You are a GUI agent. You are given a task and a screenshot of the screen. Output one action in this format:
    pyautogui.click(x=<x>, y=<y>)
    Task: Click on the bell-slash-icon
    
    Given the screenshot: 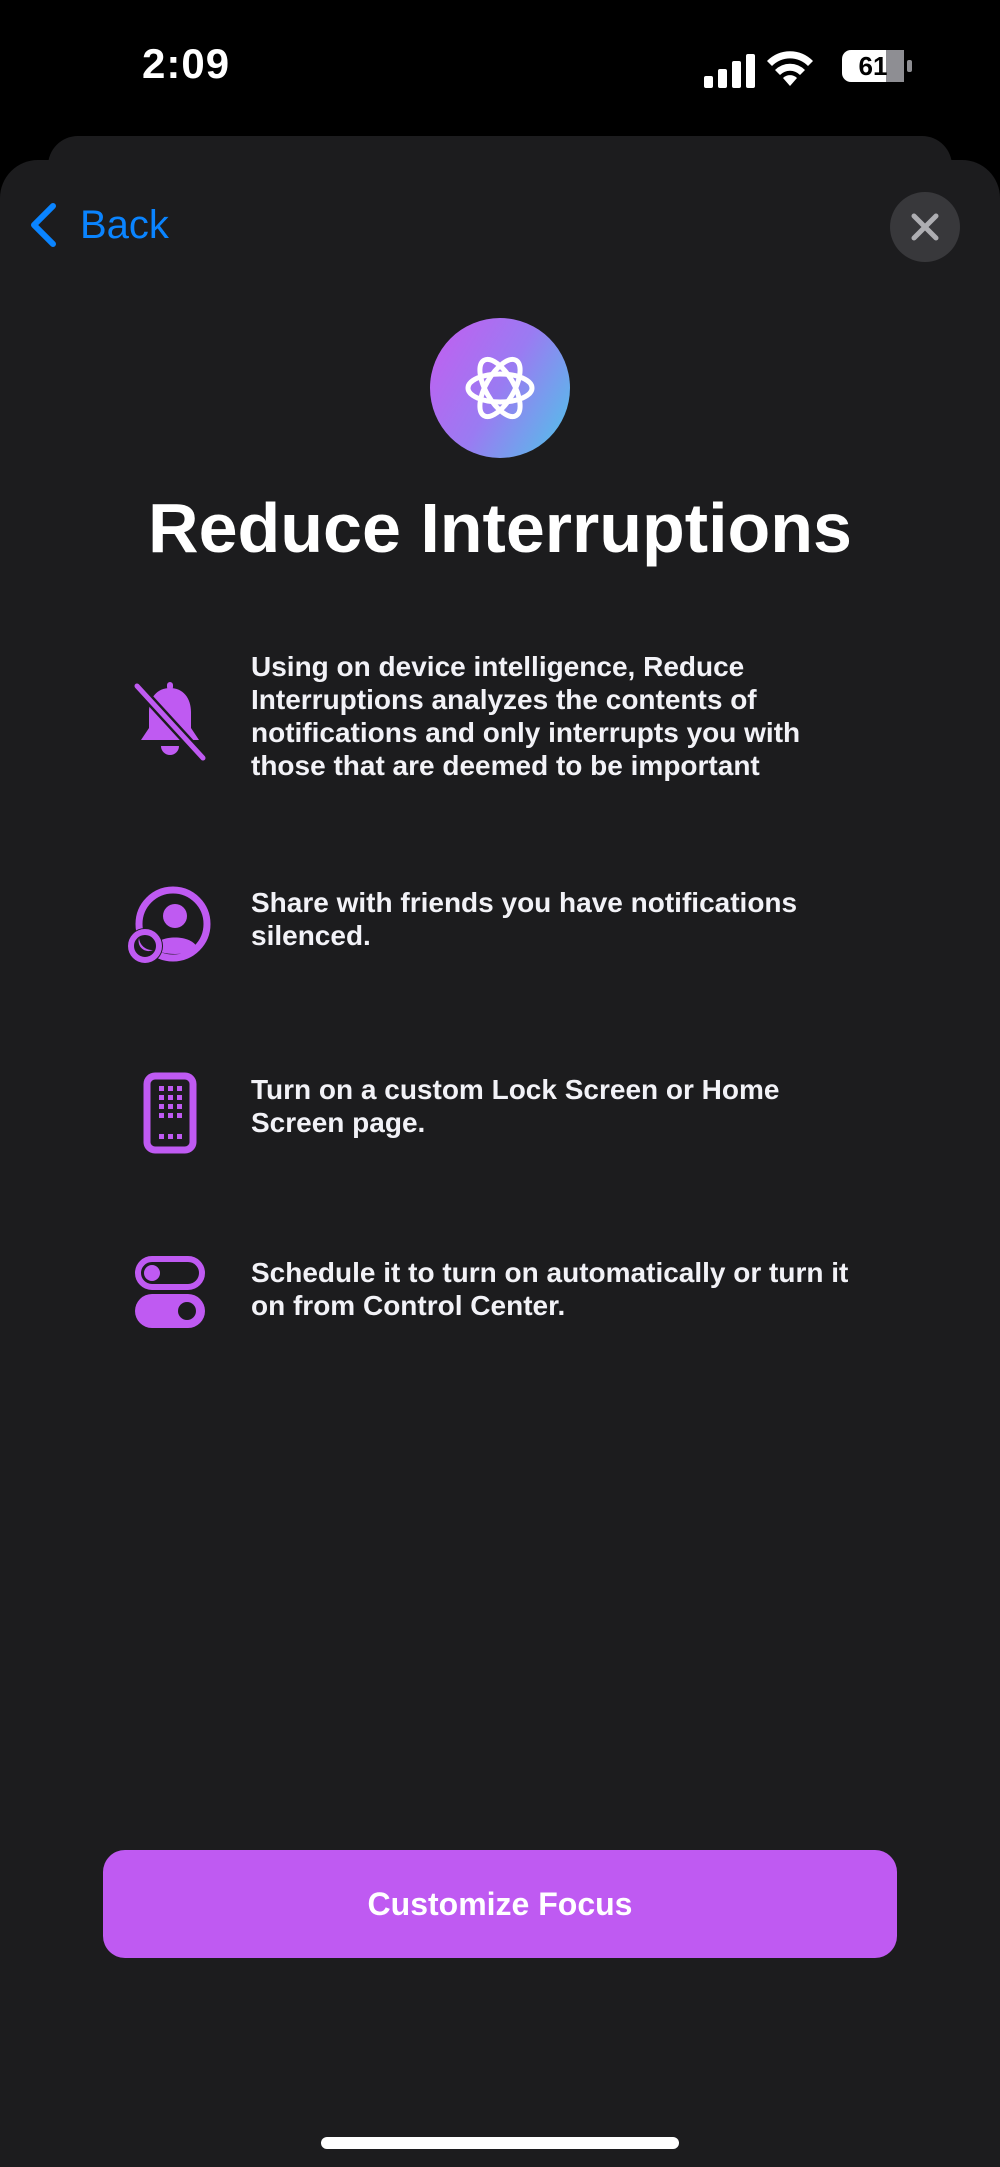 What is the action you would take?
    pyautogui.click(x=170, y=722)
    